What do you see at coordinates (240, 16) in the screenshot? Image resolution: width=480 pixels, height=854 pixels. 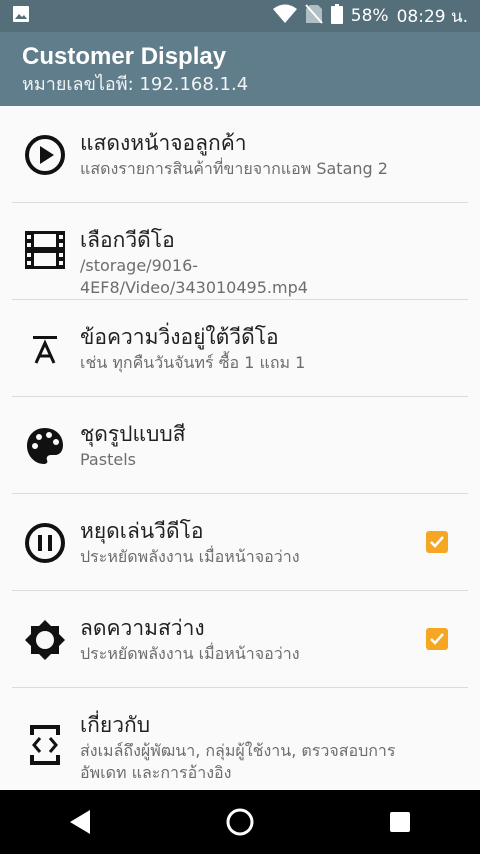 I see `status-bar: 58% 08:29 น.` at bounding box center [240, 16].